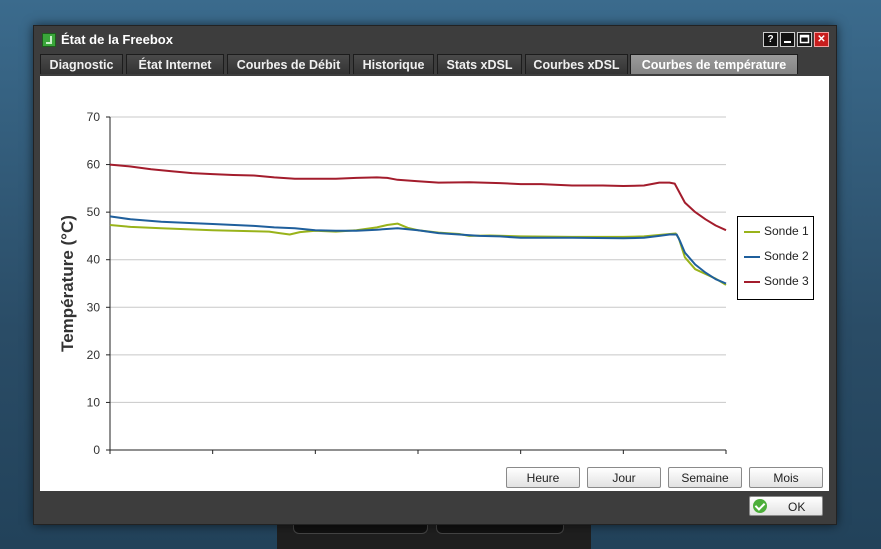  What do you see at coordinates (479, 64) in the screenshot?
I see `tab-stats-xdsl: Stats xDSL` at bounding box center [479, 64].